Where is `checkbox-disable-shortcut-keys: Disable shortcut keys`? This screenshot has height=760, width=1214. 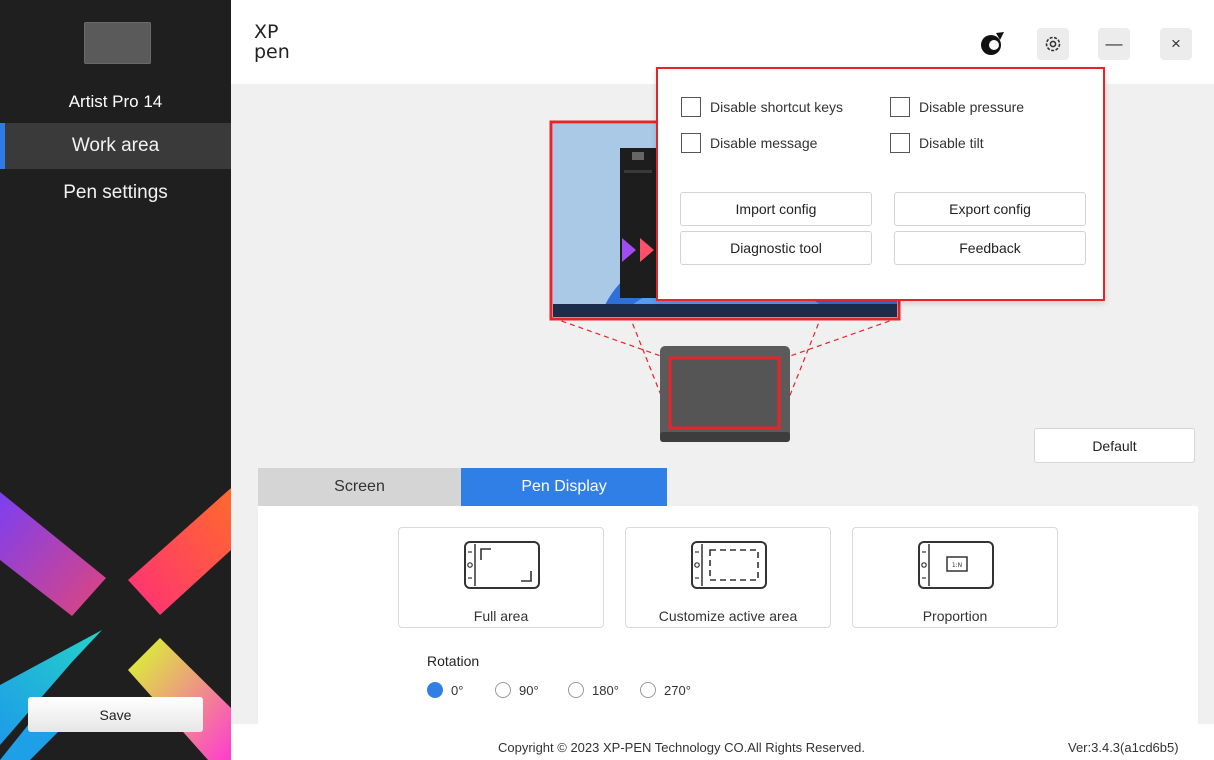
checkbox-disable-shortcut-keys: Disable shortcut keys is located at coordinates (762, 107).